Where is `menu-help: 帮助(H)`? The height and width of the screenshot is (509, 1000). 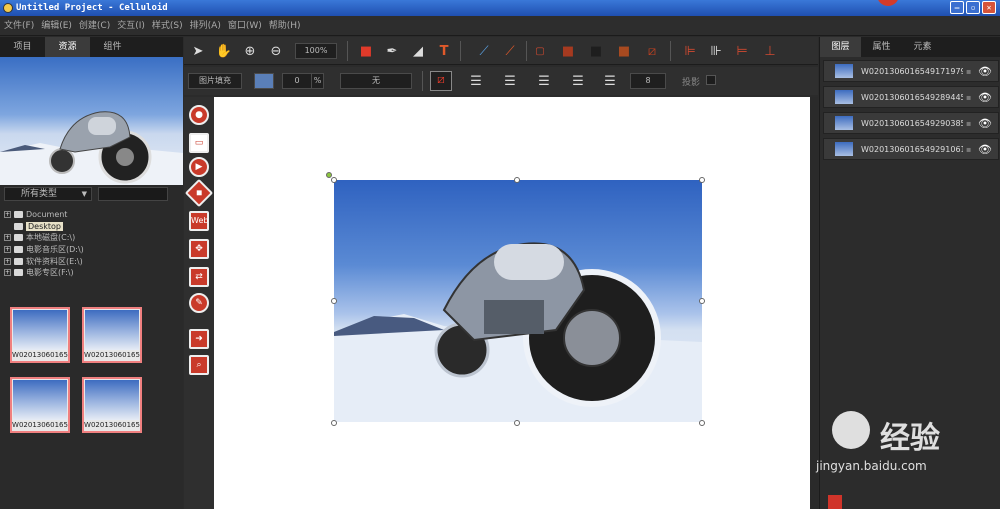
menu-help: 帮助(H) is located at coordinates (288, 25).